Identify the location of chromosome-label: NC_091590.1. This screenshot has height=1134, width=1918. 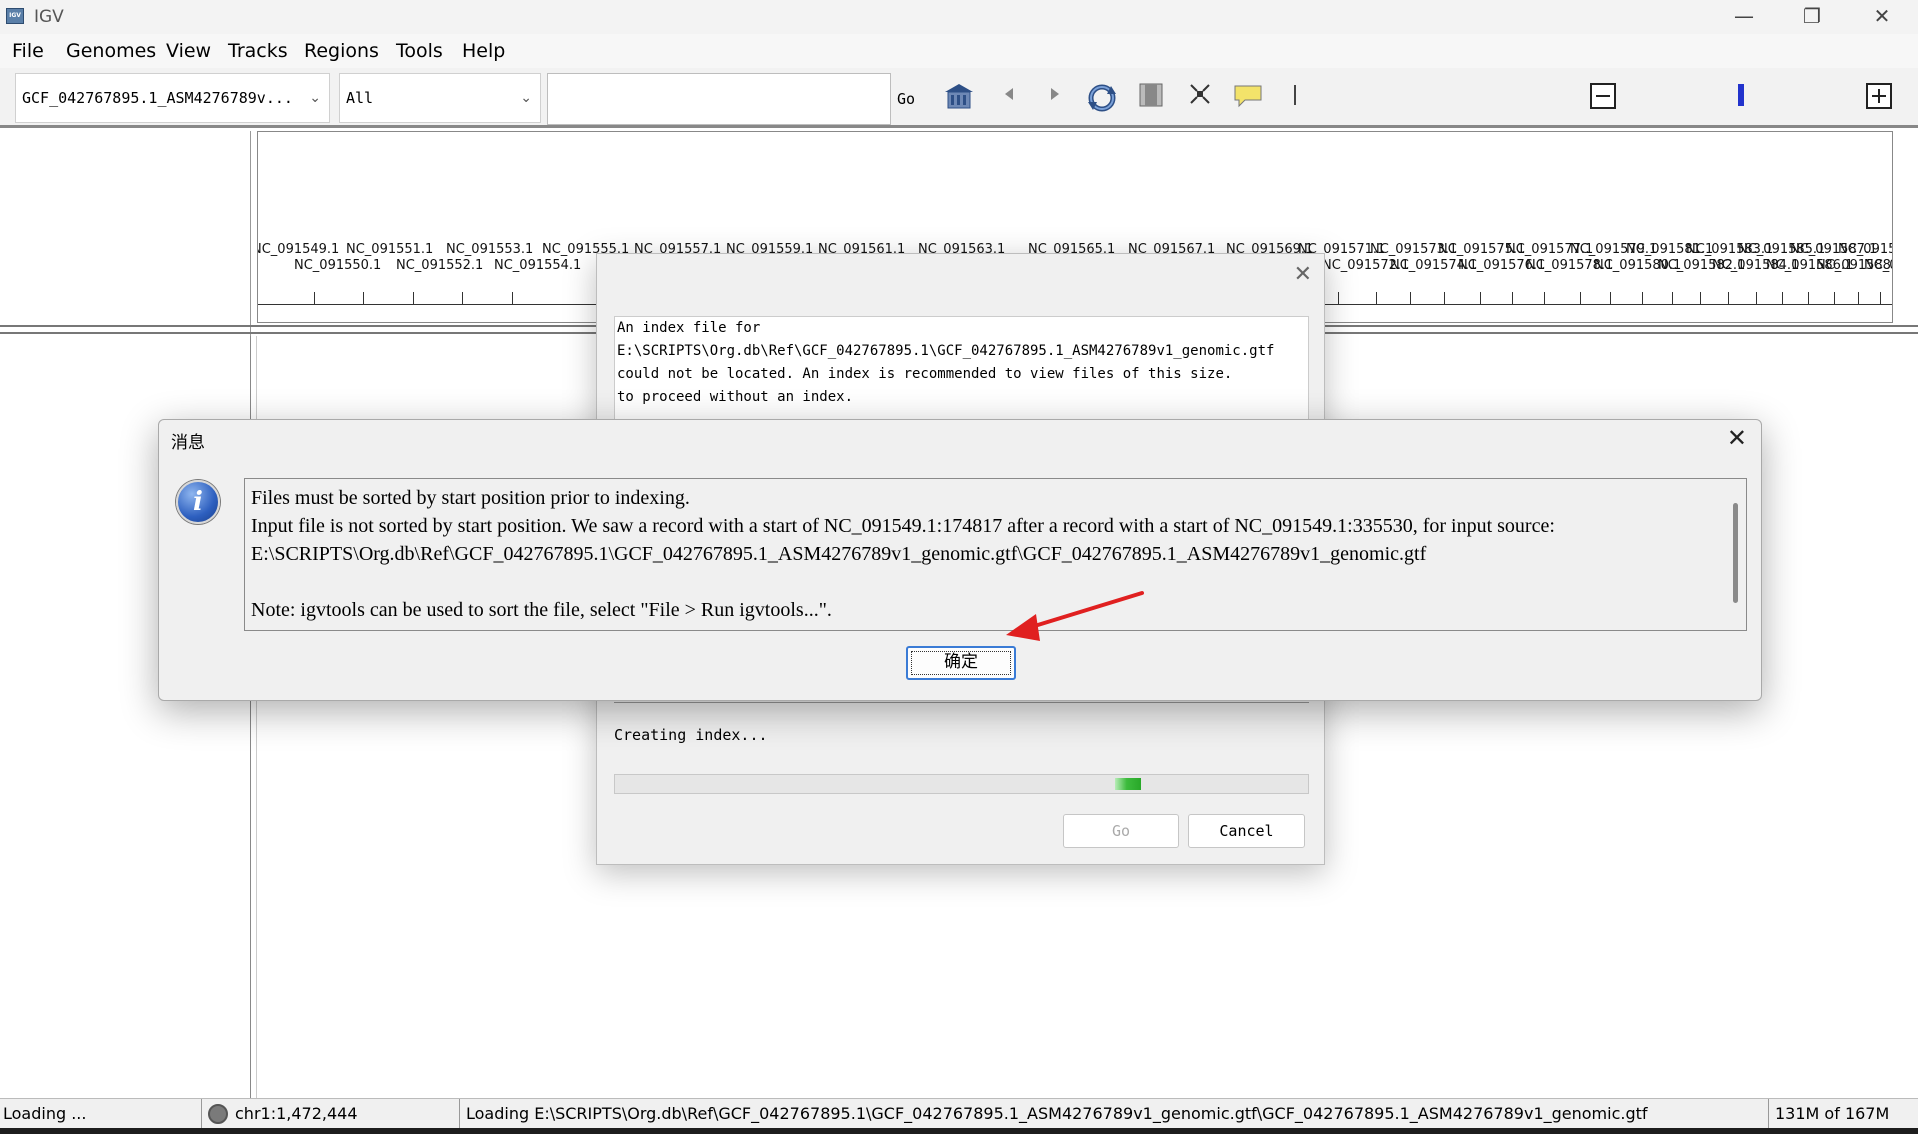
(1878, 265).